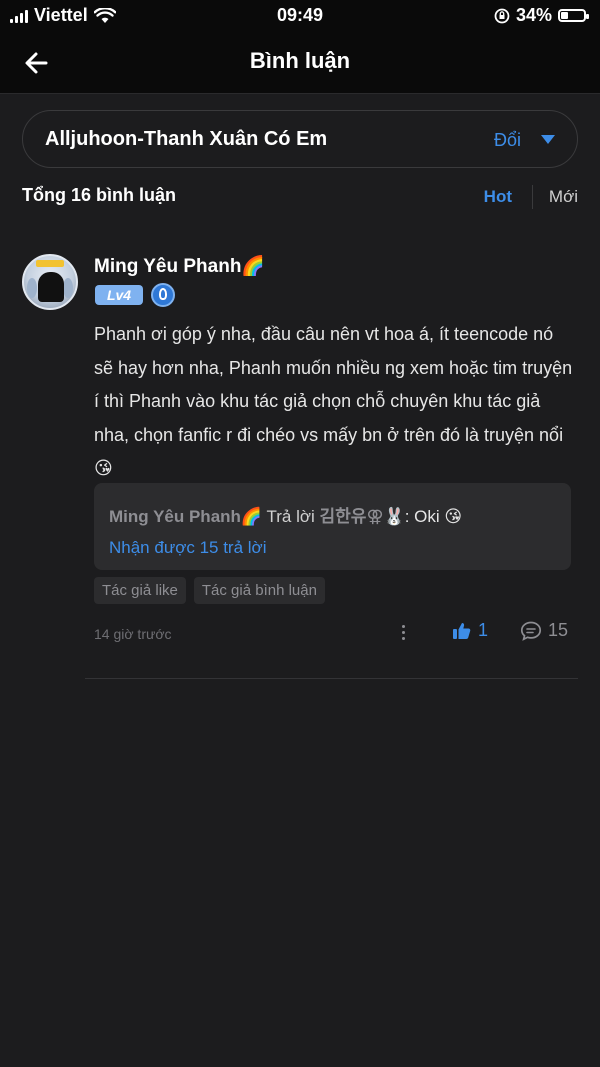 This screenshot has height=1067, width=600. I want to click on battery-percent: 34%, so click(533, 15).